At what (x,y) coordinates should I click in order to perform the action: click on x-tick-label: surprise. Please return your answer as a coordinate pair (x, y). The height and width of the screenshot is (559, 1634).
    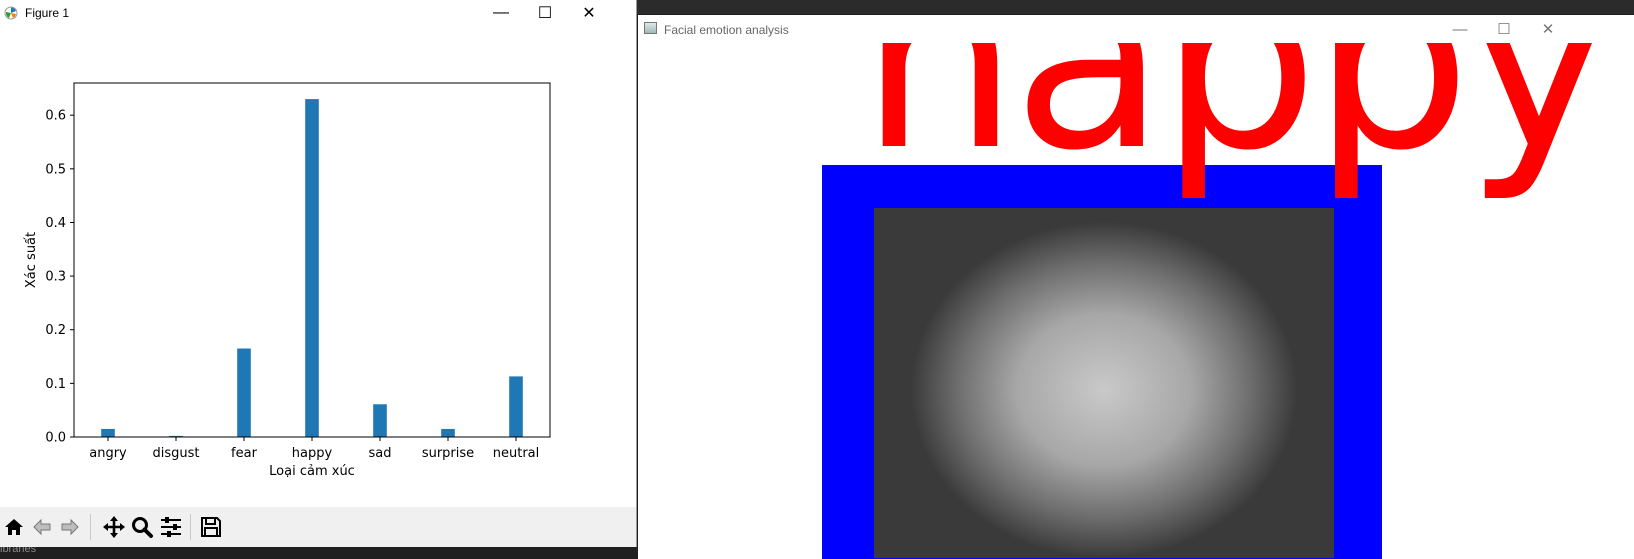
    Looking at the image, I should click on (448, 453).